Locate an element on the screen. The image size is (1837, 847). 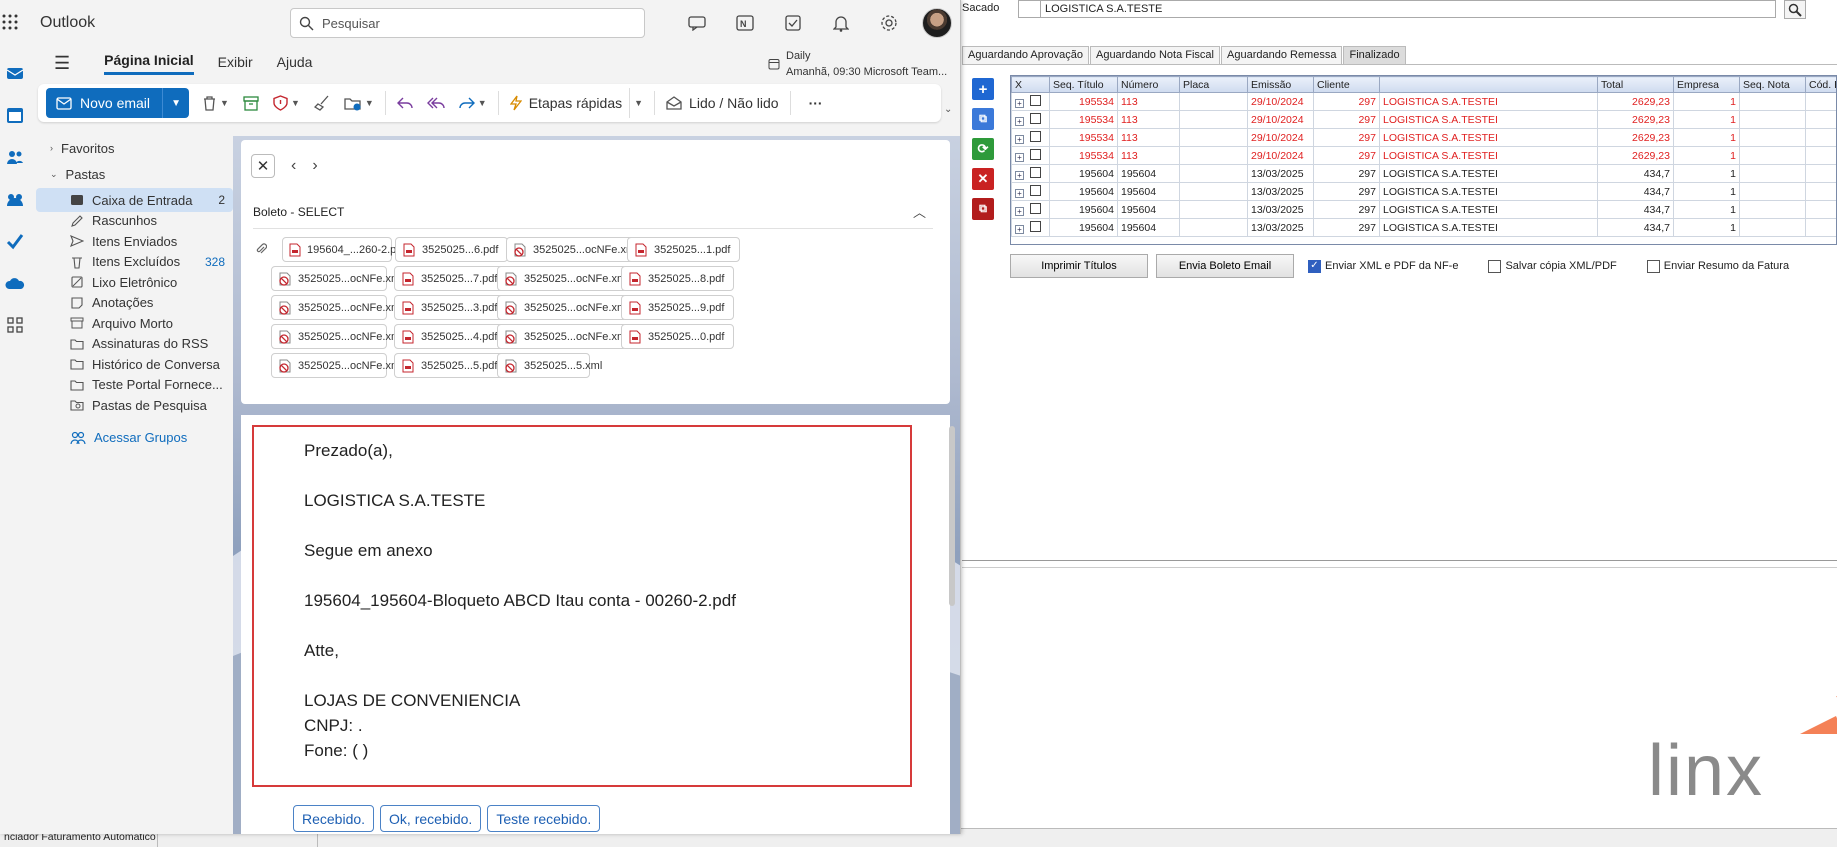
grid-column-header: Cód. Re is located at coordinates (1820, 84).